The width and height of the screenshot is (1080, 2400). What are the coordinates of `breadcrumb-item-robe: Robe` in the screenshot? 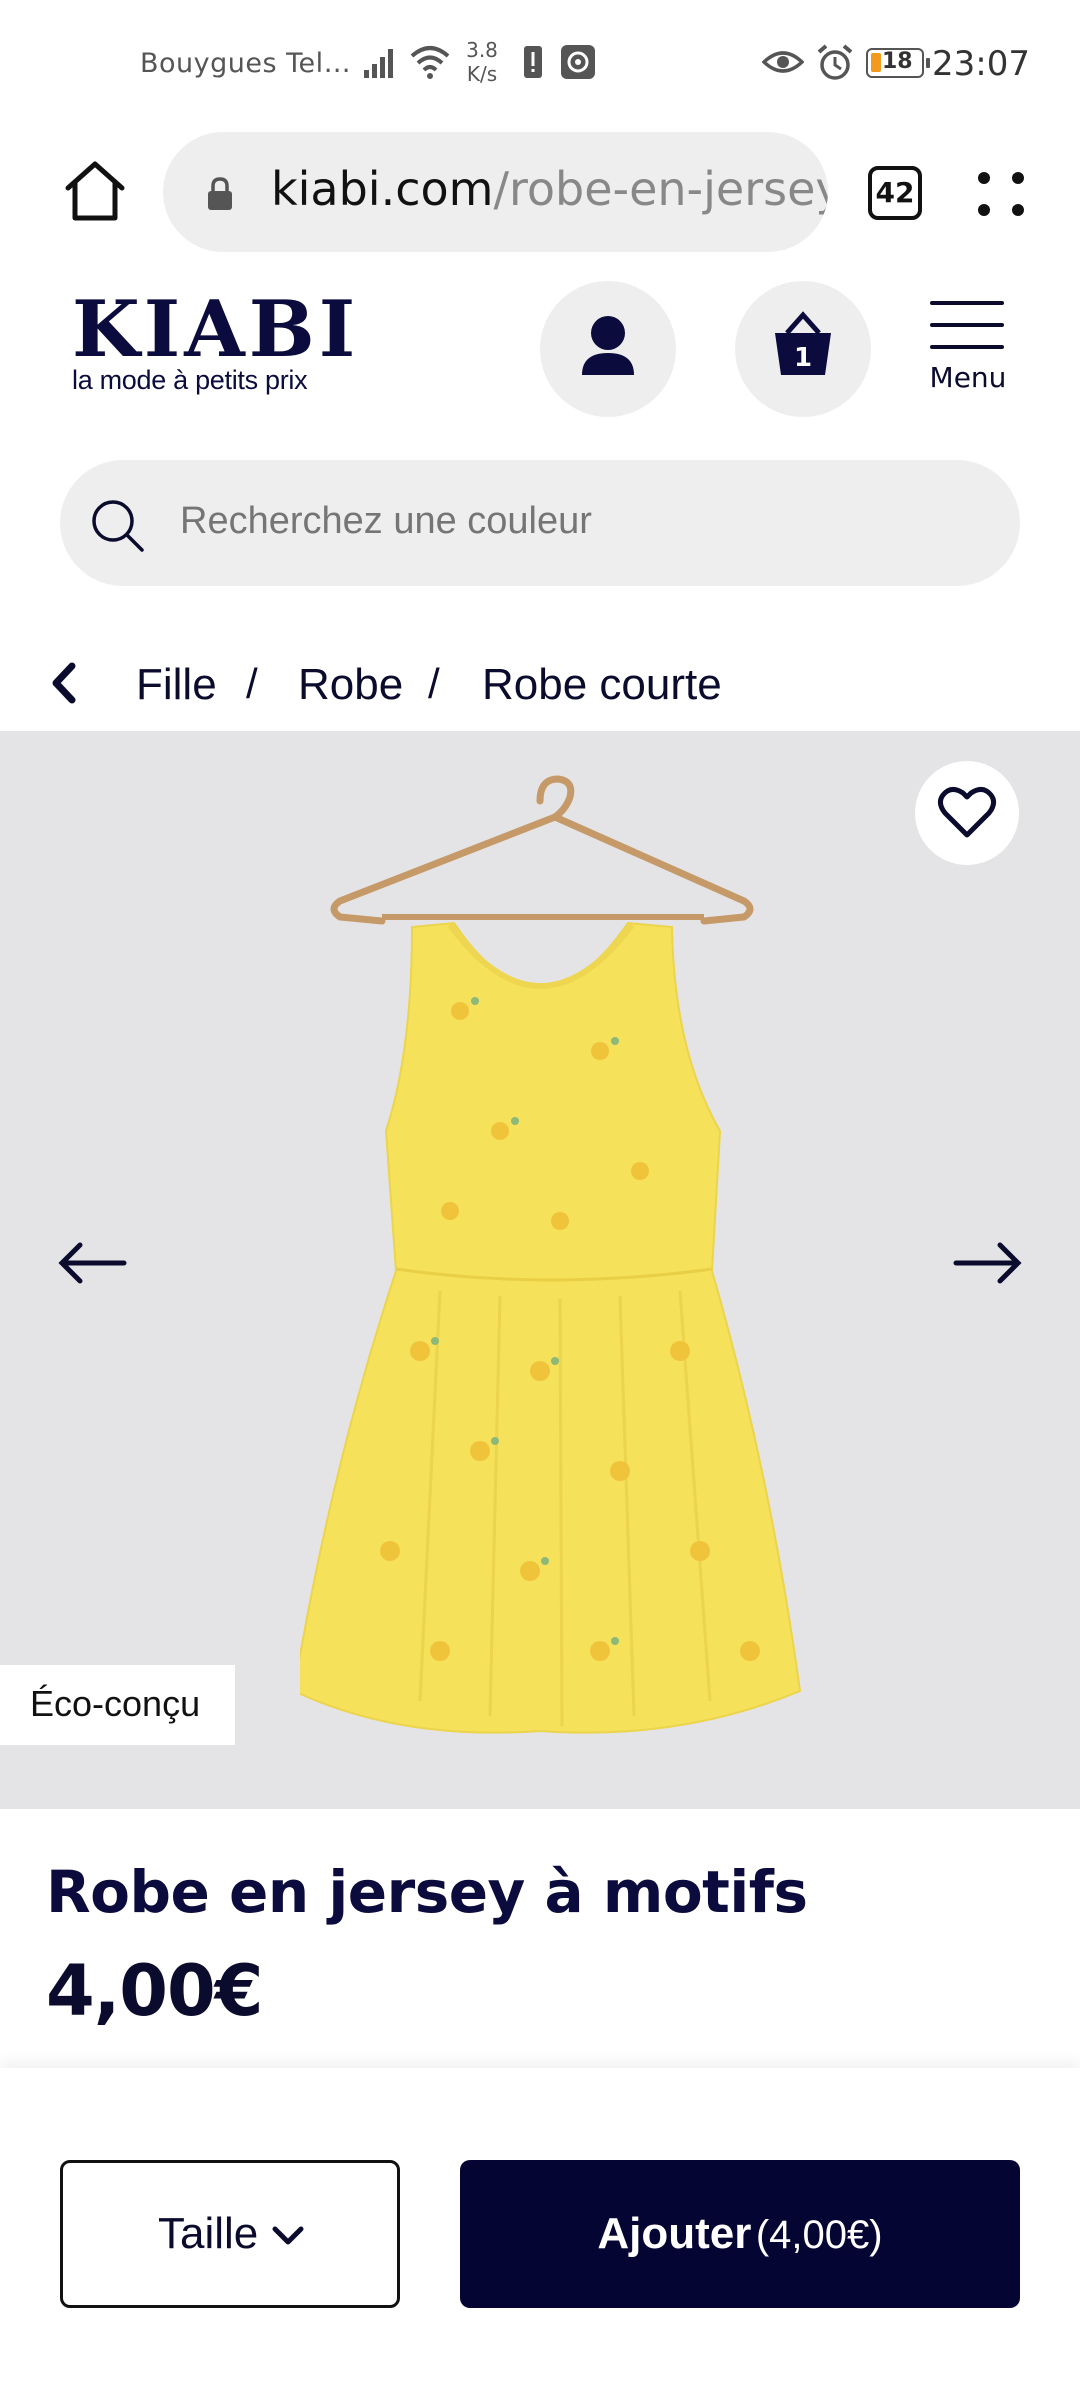 It's located at (350, 685).